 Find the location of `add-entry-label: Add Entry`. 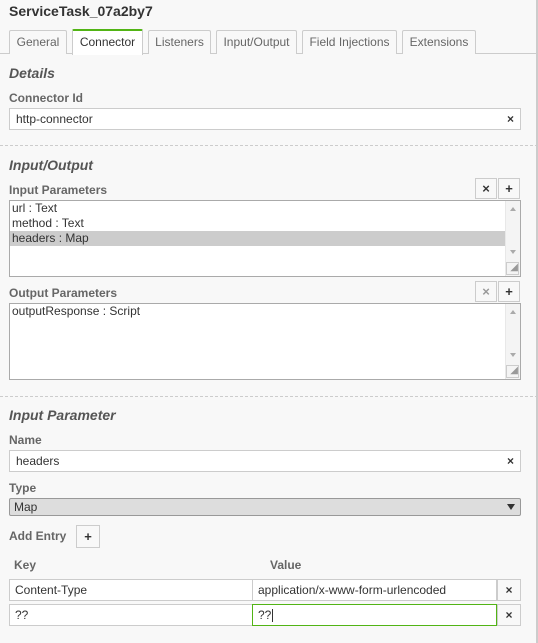

add-entry-label: Add Entry is located at coordinates (38, 536).